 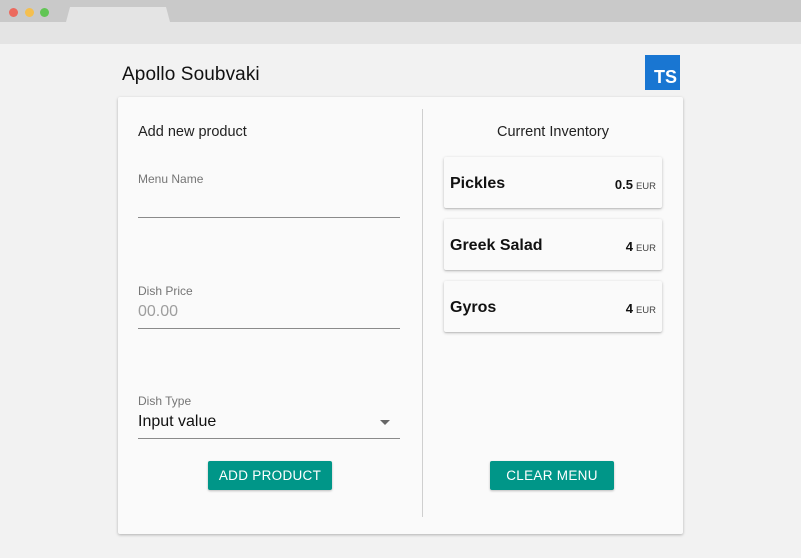 I want to click on dish-price-underline, so click(x=269, y=328).